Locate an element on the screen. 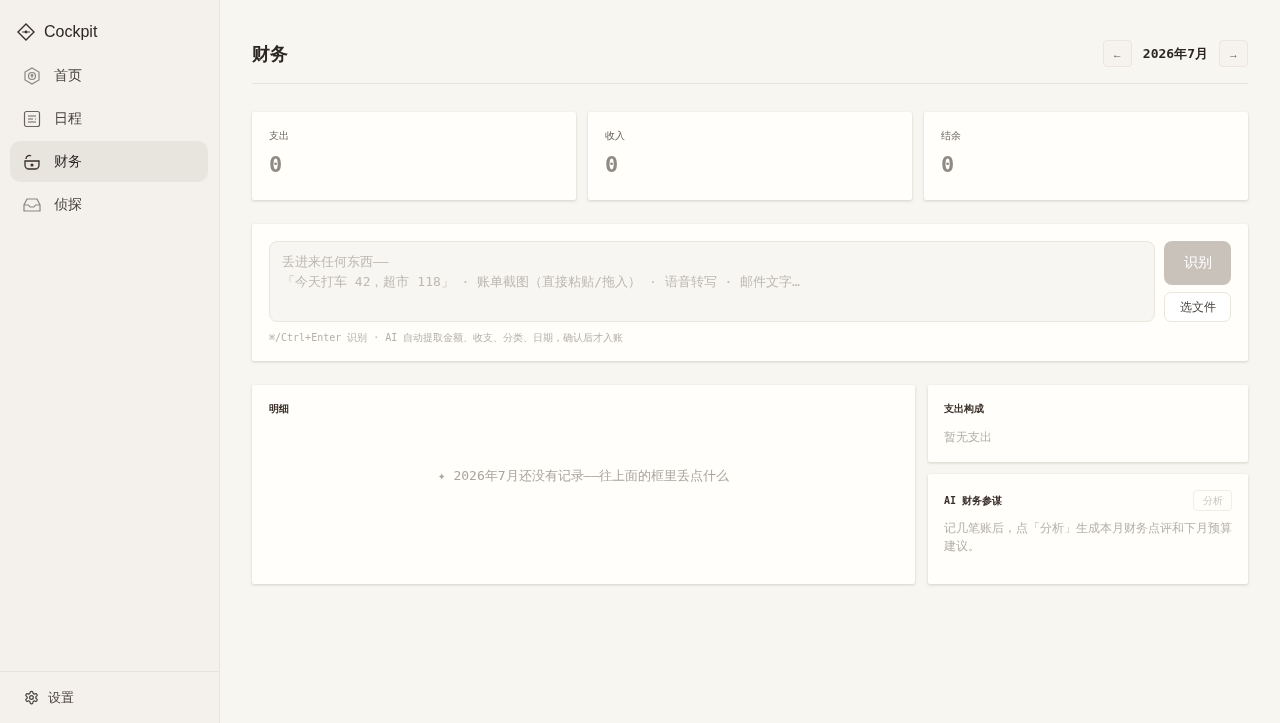  card-title: 支出构成 is located at coordinates (964, 409).